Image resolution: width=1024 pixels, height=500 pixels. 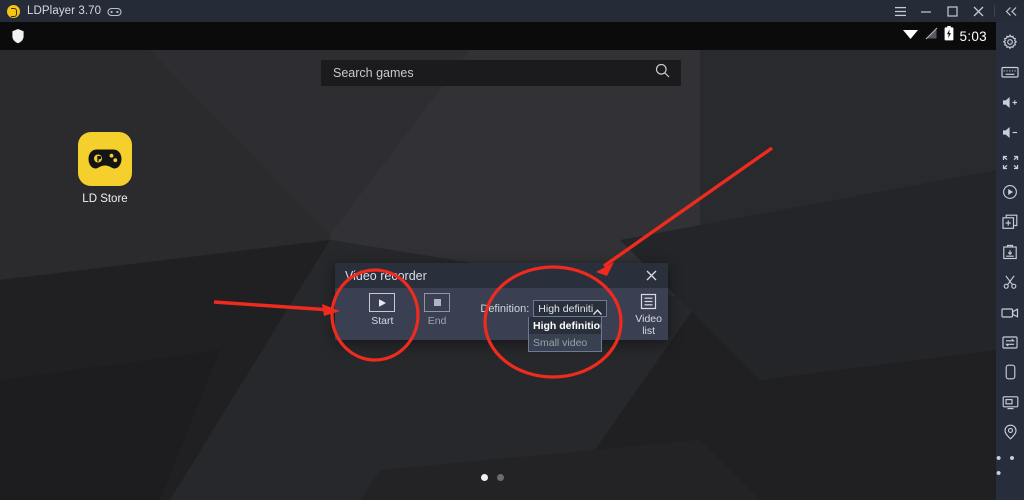 I want to click on page-indicator, so click(x=492, y=477).